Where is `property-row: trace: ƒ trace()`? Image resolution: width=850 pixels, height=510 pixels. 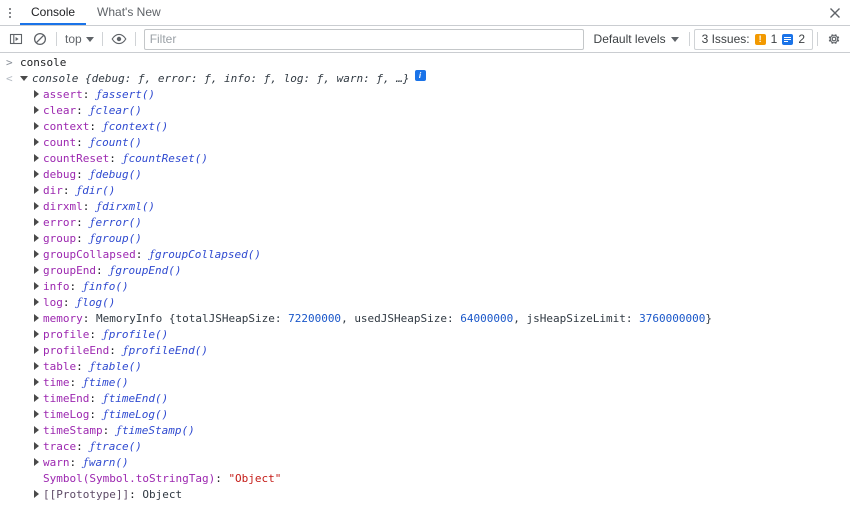 property-row: trace: ƒ trace() is located at coordinates (425, 447).